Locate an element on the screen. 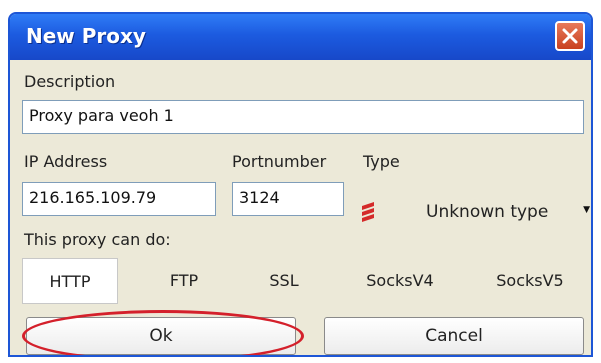 This screenshot has height=363, width=601. capabilities-label: This proxy can do: is located at coordinates (97, 239).